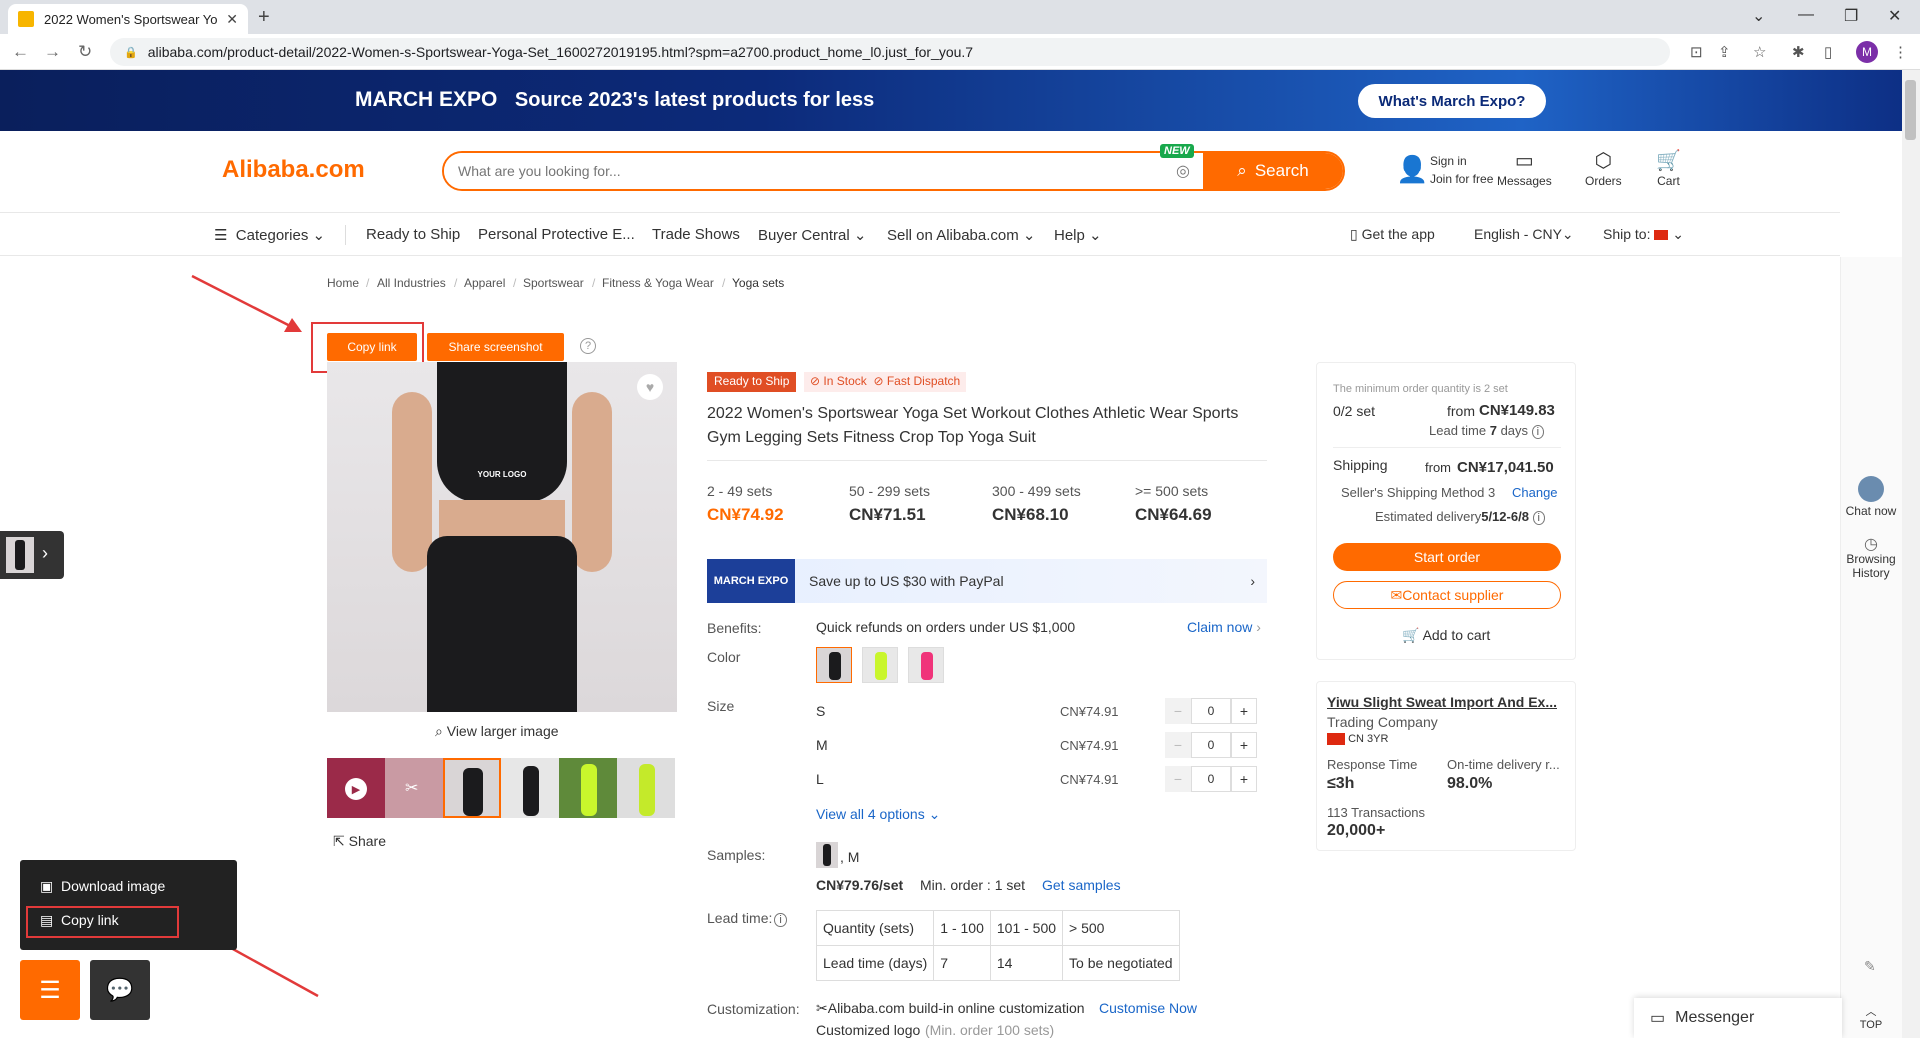 The height and width of the screenshot is (1038, 1920). What do you see at coordinates (1696, 52) in the screenshot?
I see `translate-icon: ⊡` at bounding box center [1696, 52].